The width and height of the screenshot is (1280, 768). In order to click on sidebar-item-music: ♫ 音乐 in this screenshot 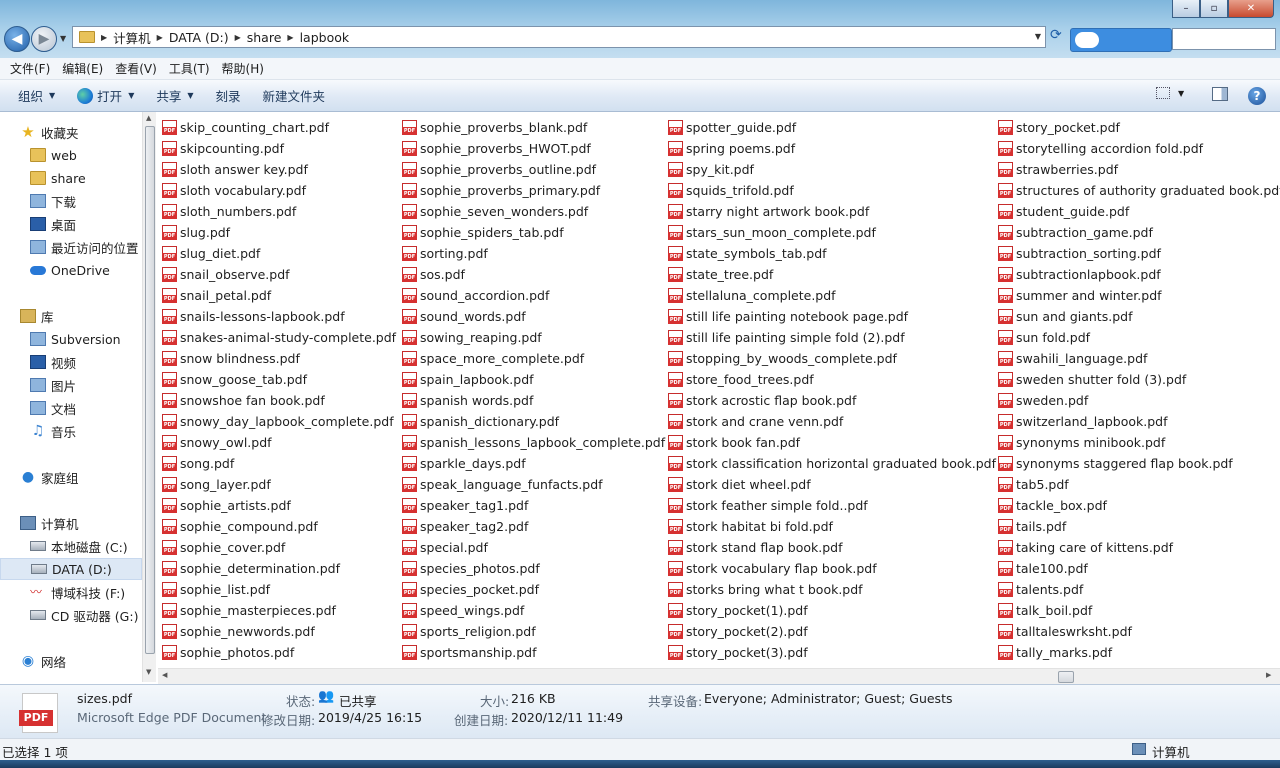, I will do `click(71, 431)`.